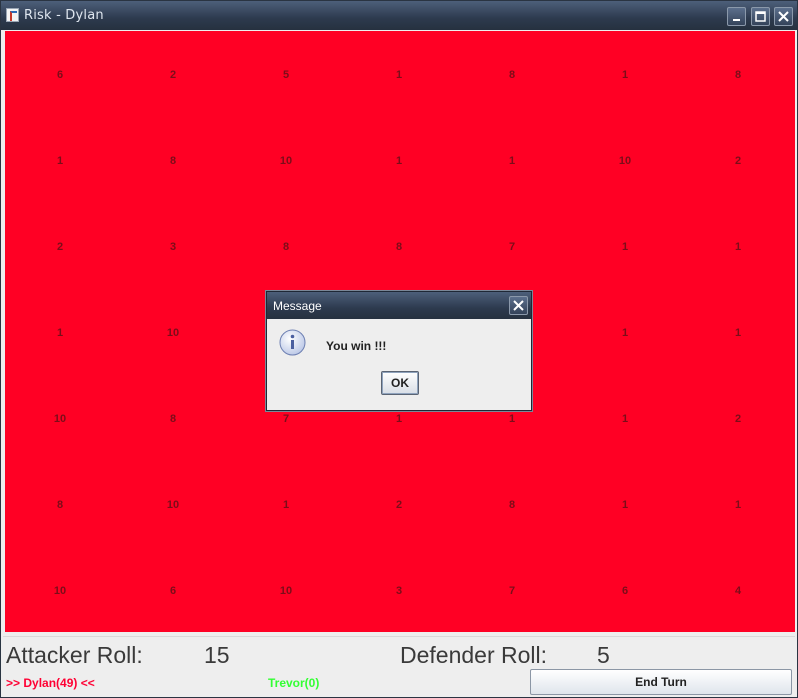  What do you see at coordinates (603, 655) in the screenshot?
I see `defender-roll-value: 5` at bounding box center [603, 655].